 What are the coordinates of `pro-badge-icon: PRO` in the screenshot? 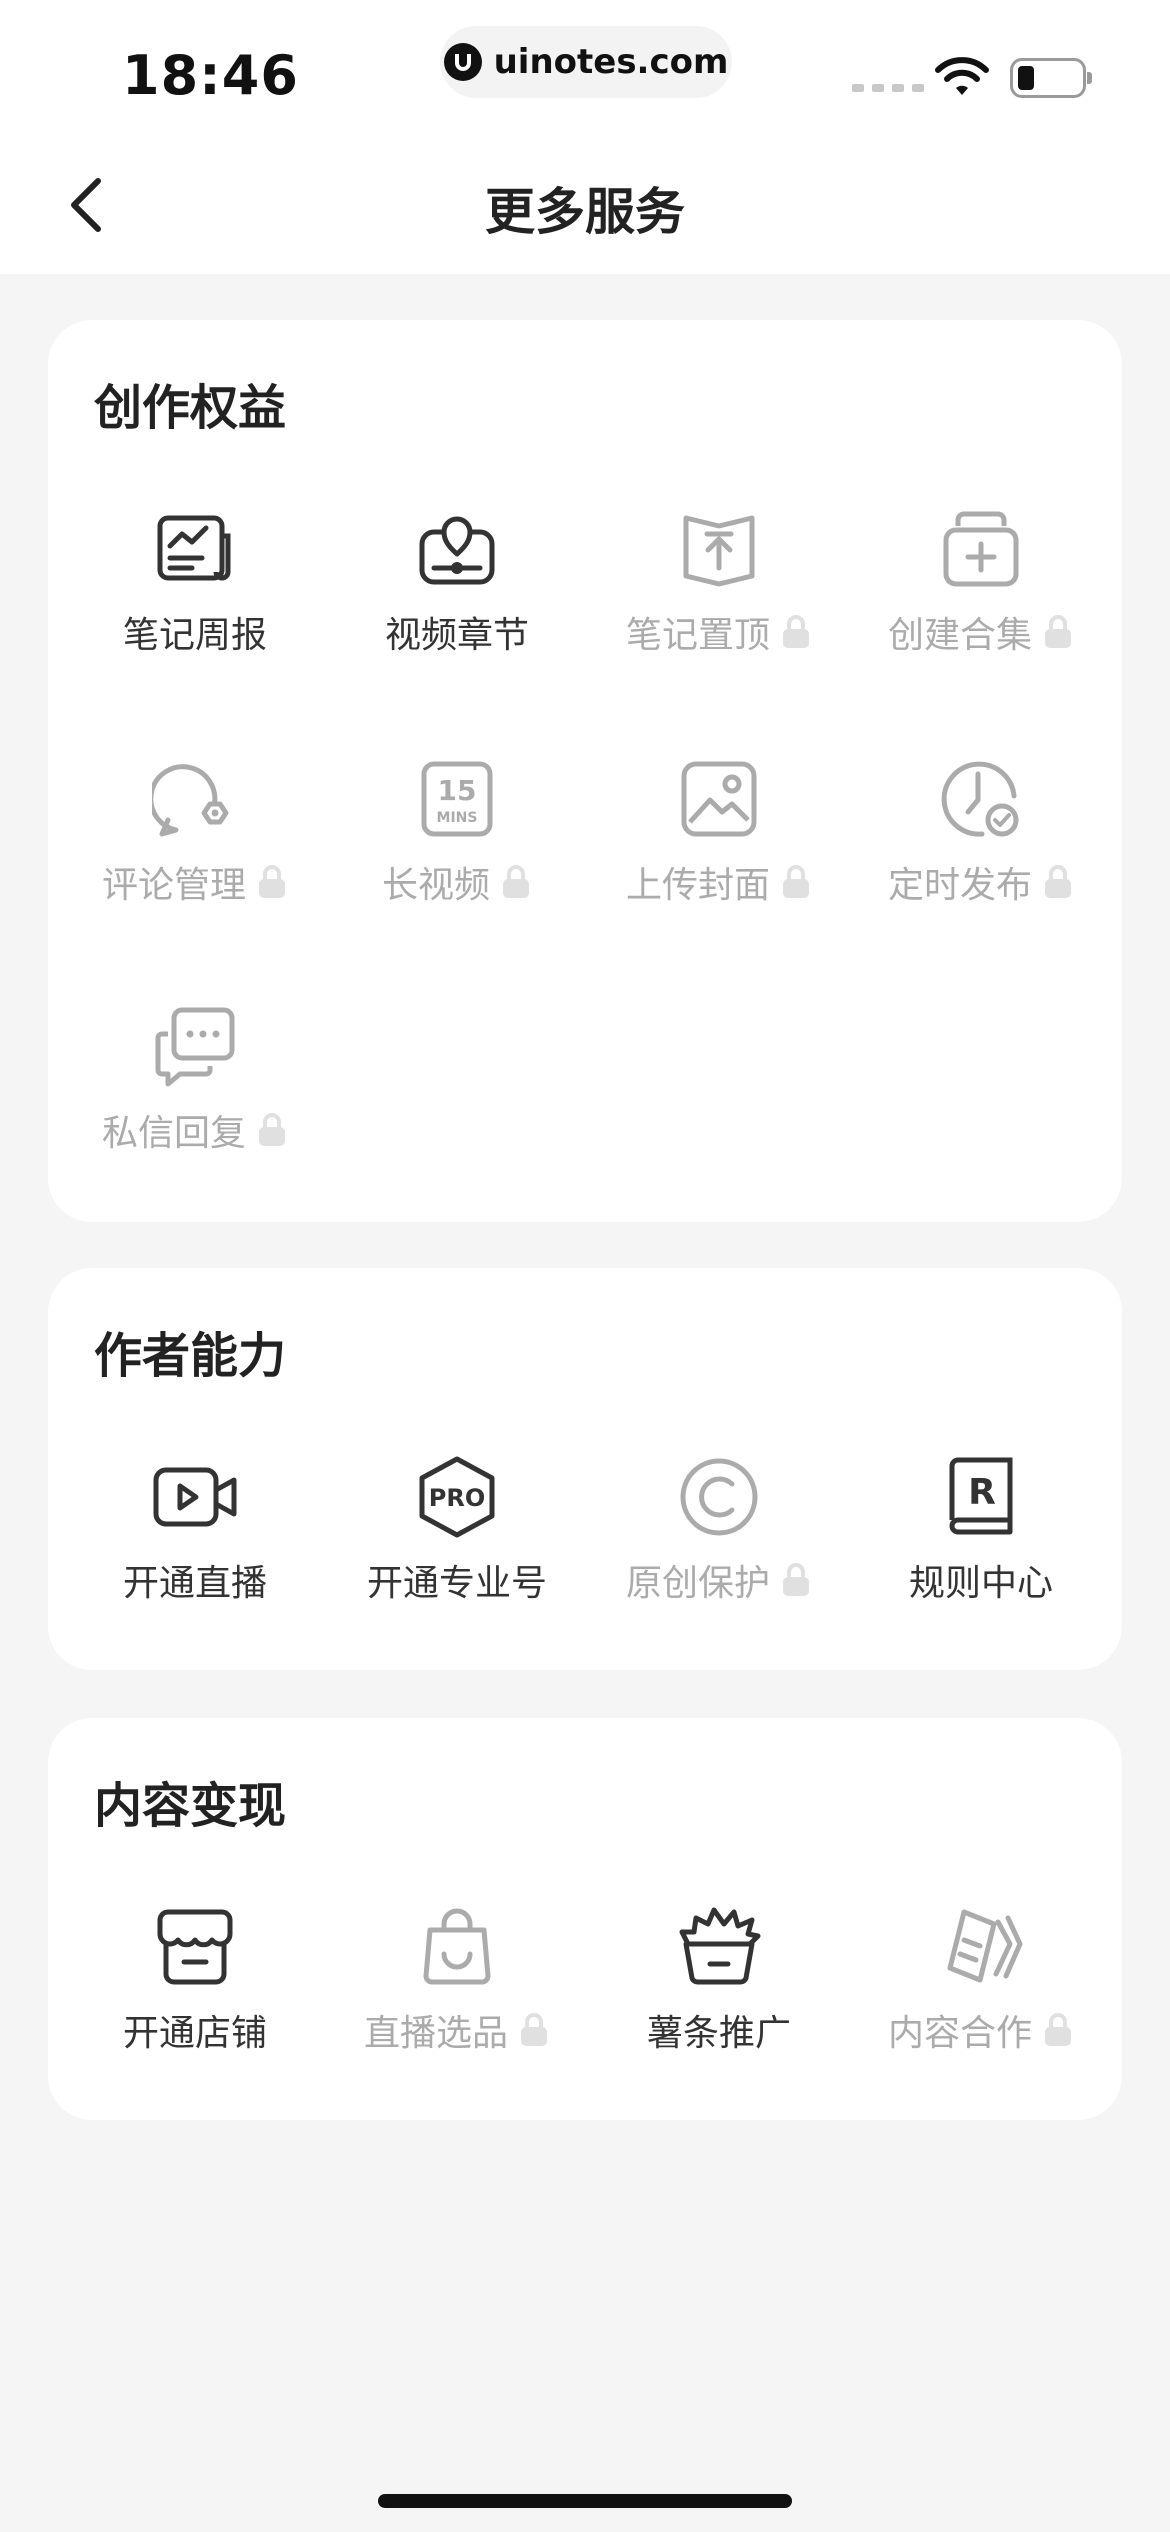 It's located at (457, 1497).